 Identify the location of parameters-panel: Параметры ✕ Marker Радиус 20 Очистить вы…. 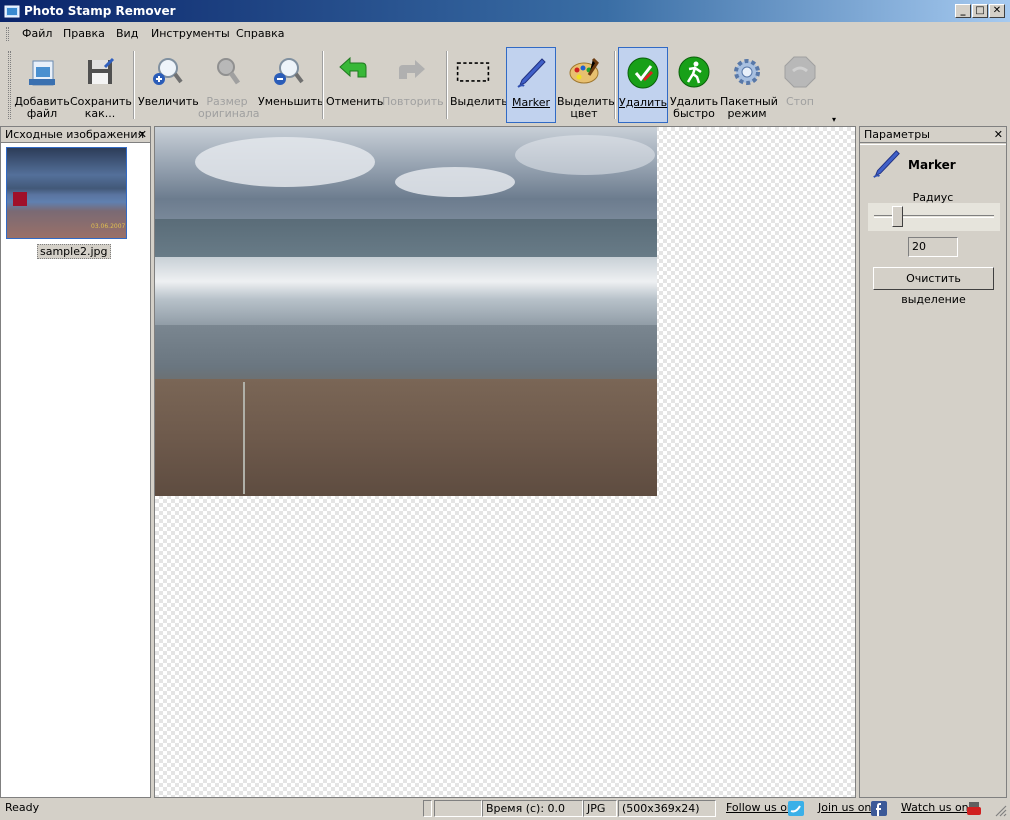
(933, 462).